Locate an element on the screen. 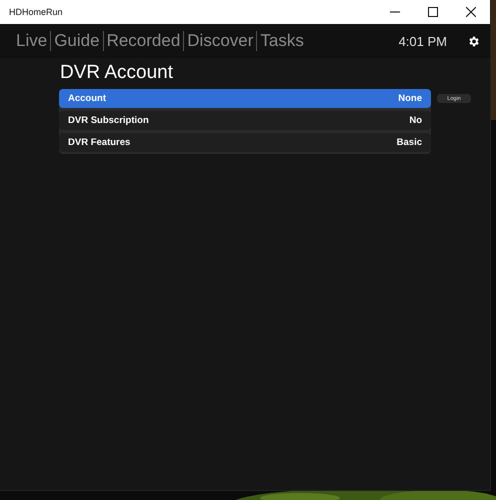 The width and height of the screenshot is (496, 500). nav-tab: Recorded is located at coordinates (143, 41).